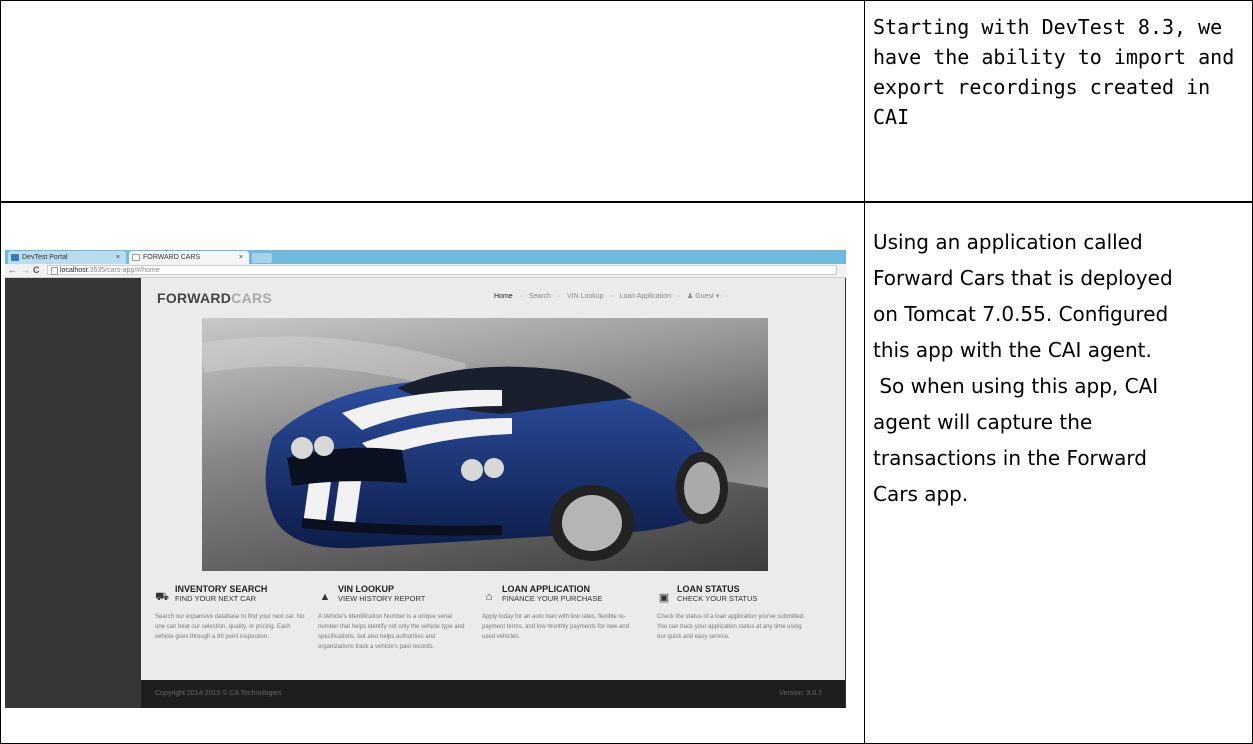 The image size is (1253, 744). What do you see at coordinates (0, 372) in the screenshot?
I see `table-border-left` at bounding box center [0, 372].